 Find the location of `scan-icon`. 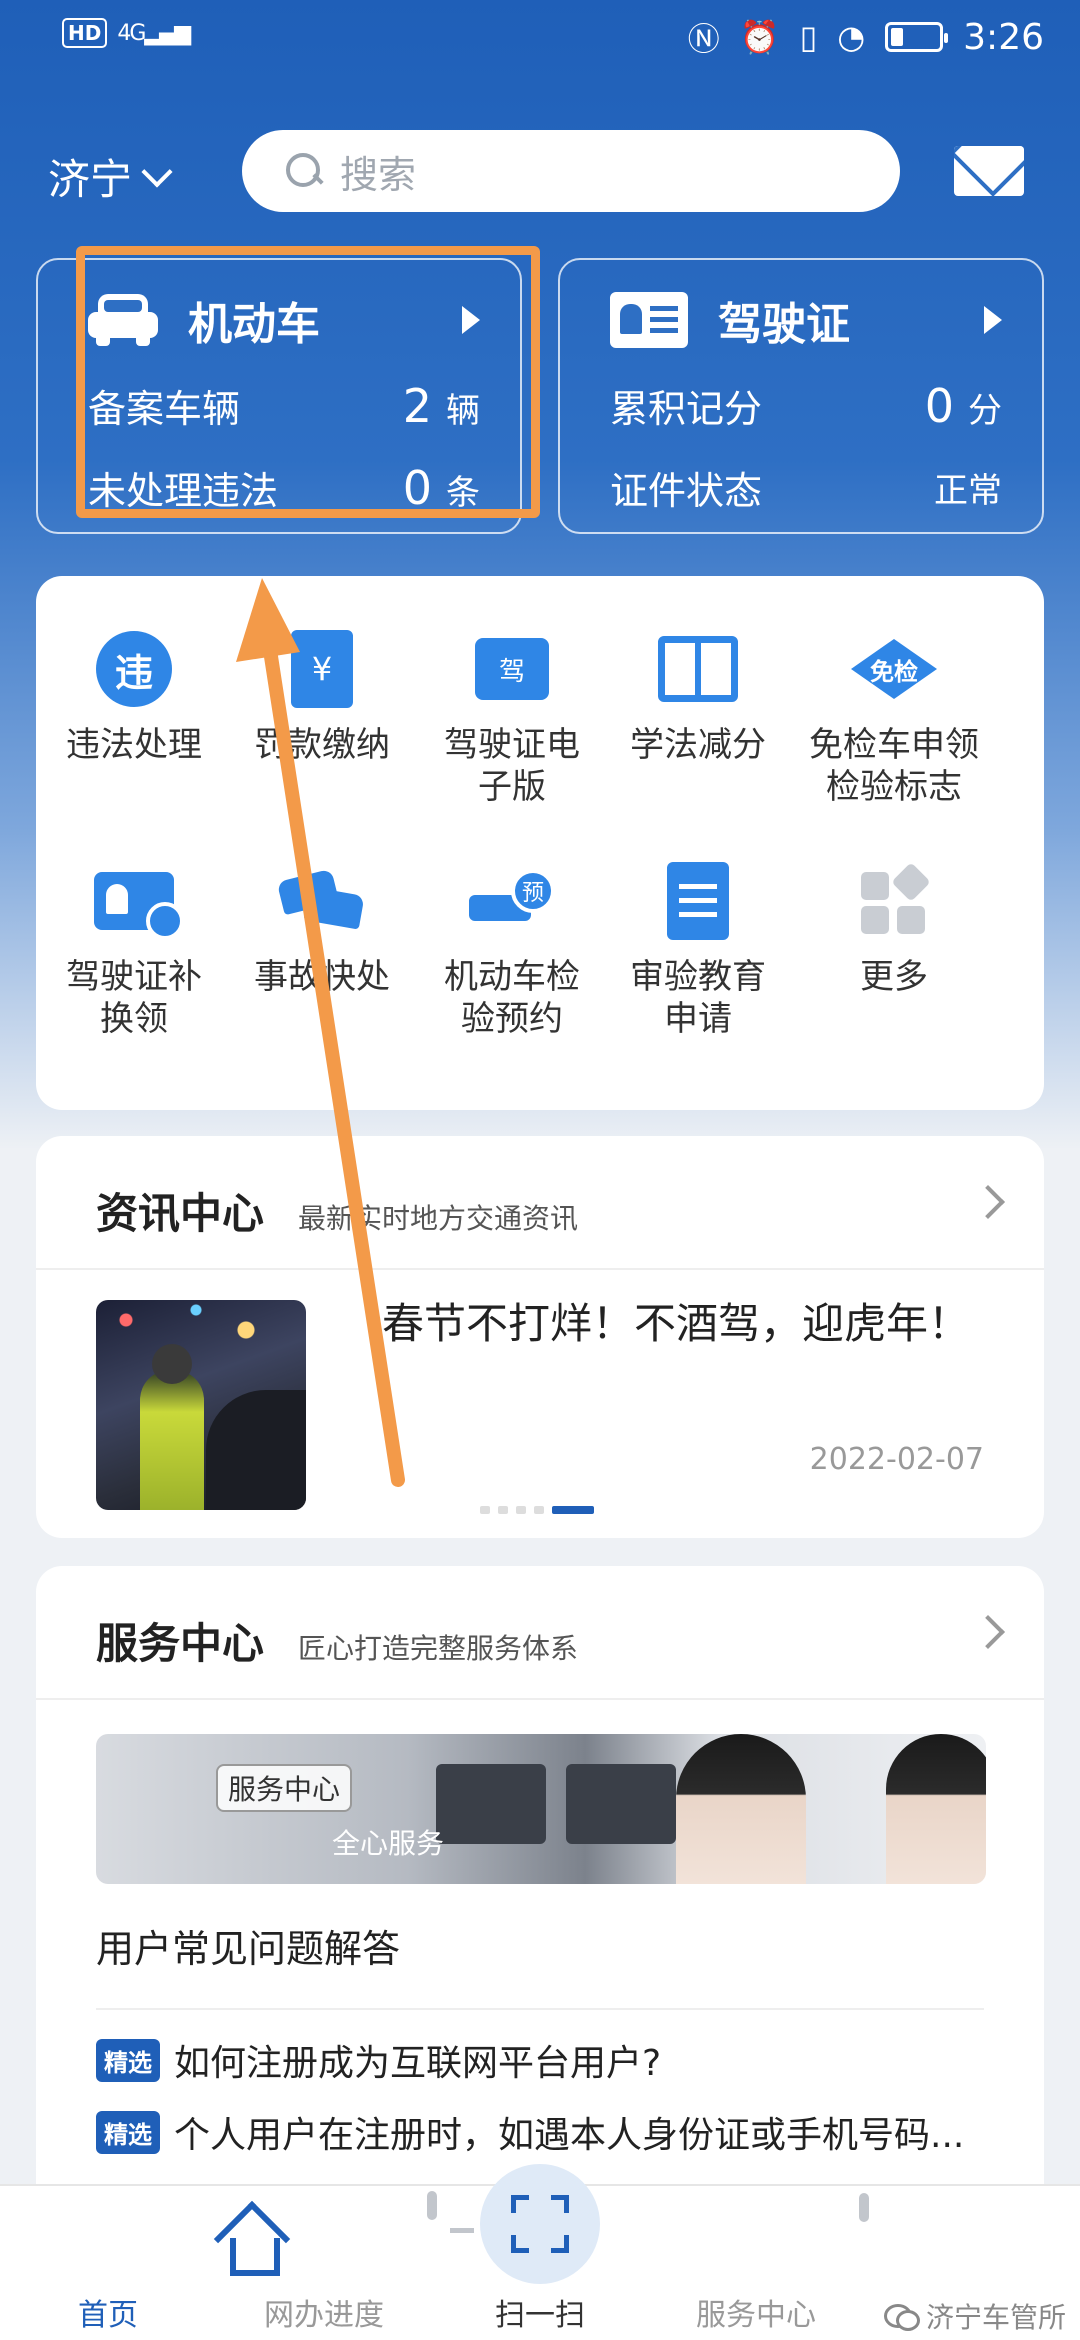

scan-icon is located at coordinates (540, 2224).